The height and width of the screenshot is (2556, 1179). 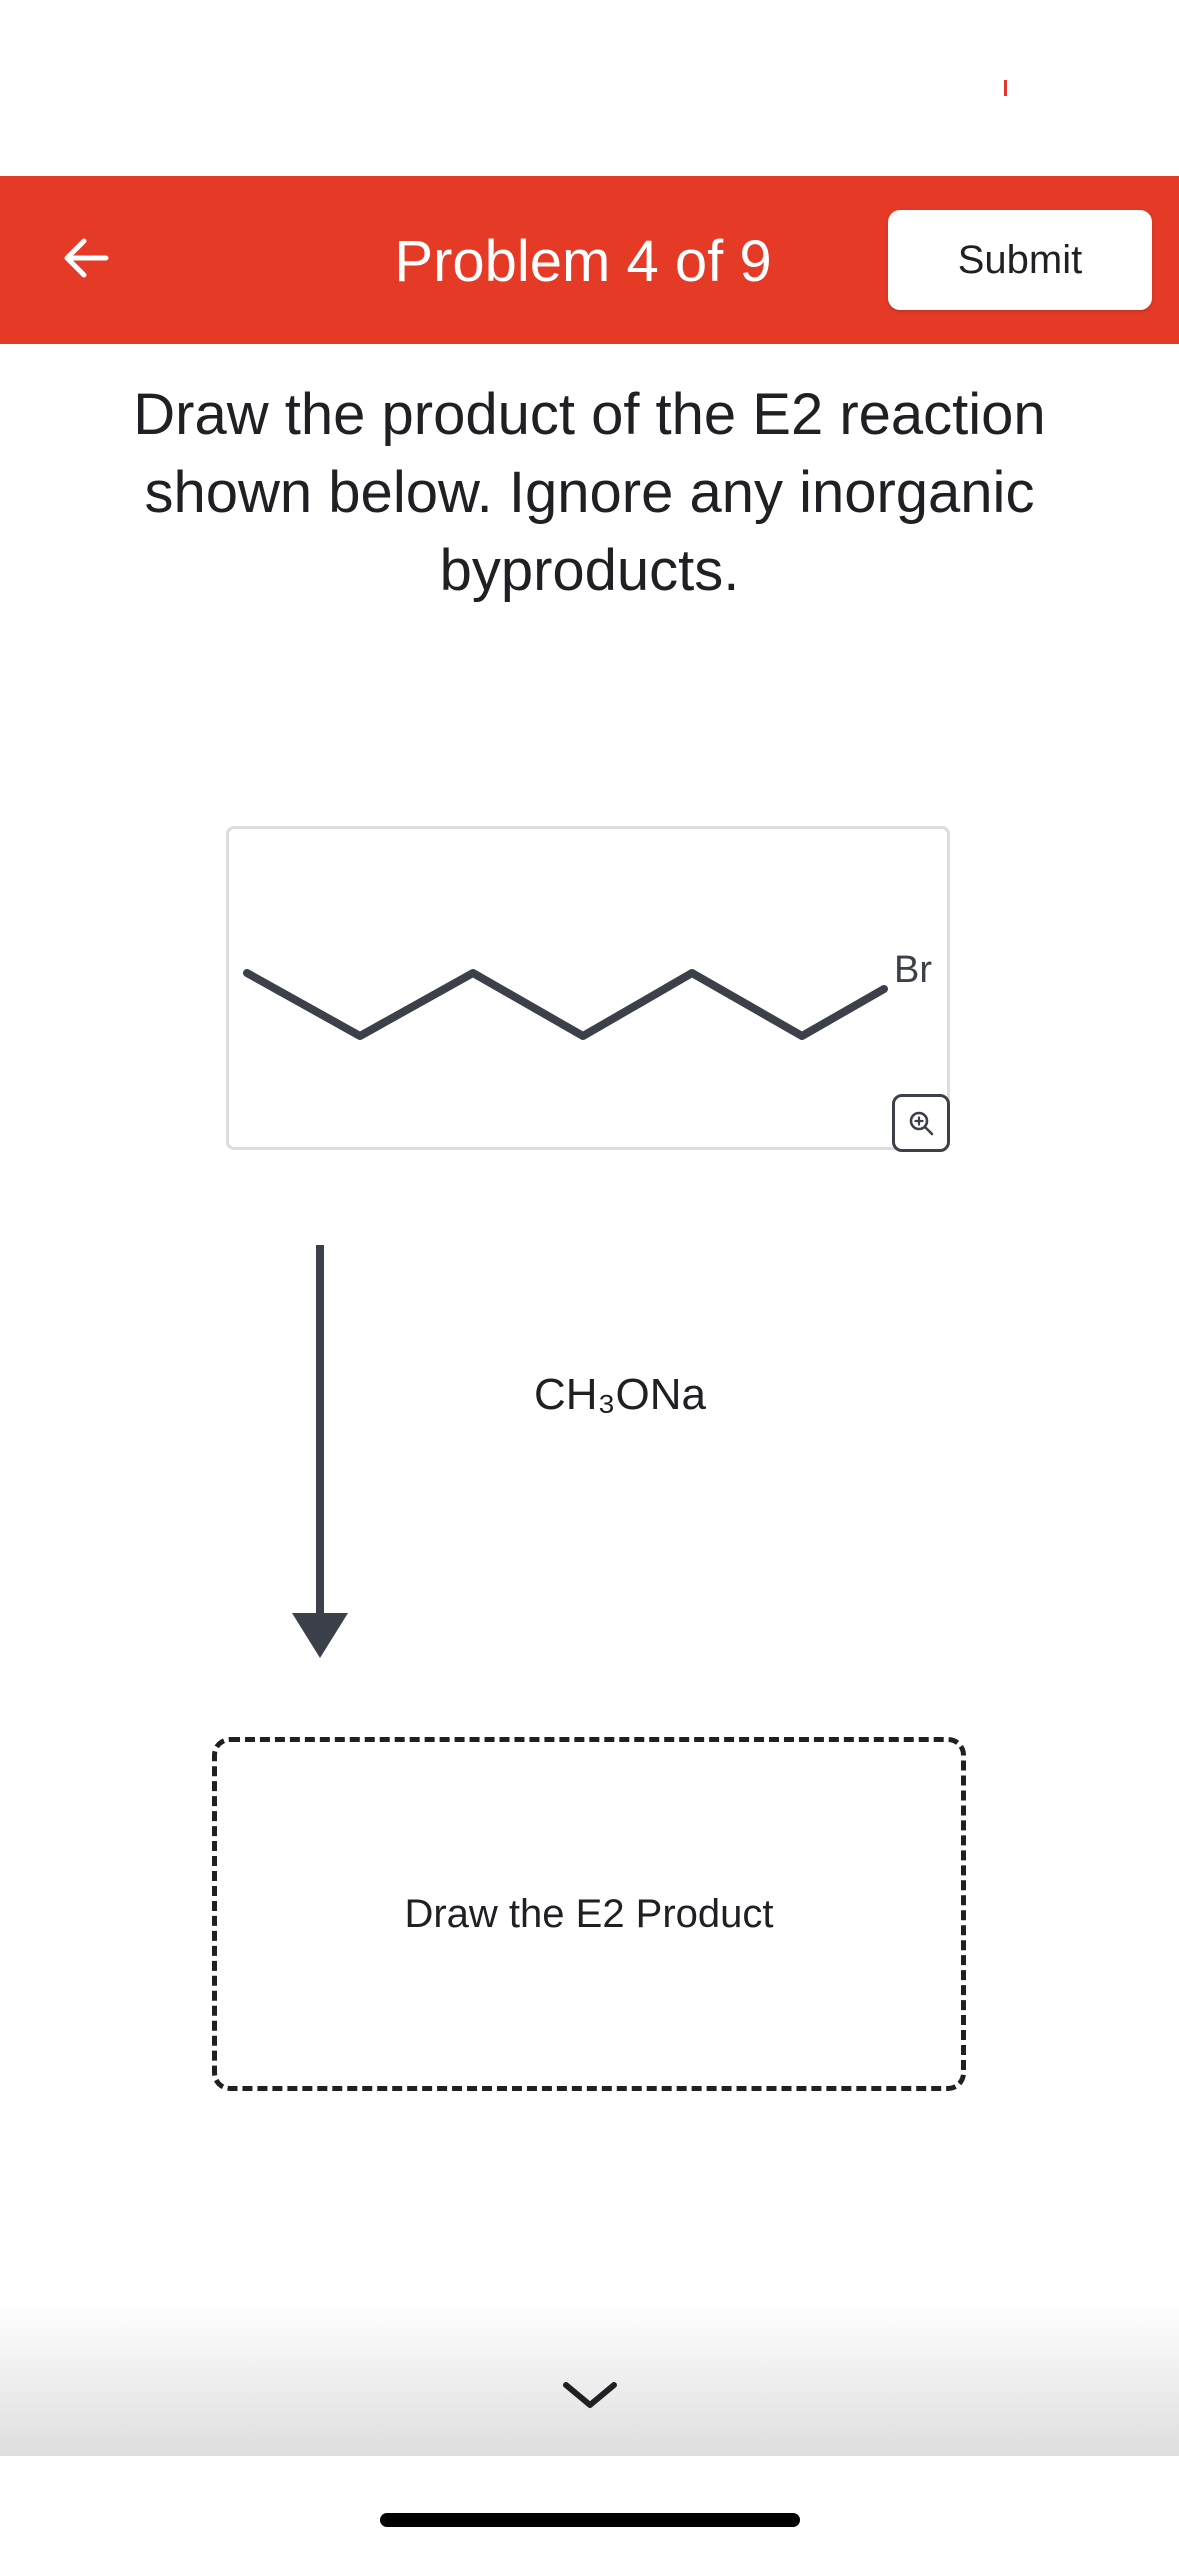 I want to click on chevron-down-icon, so click(x=590, y=2395).